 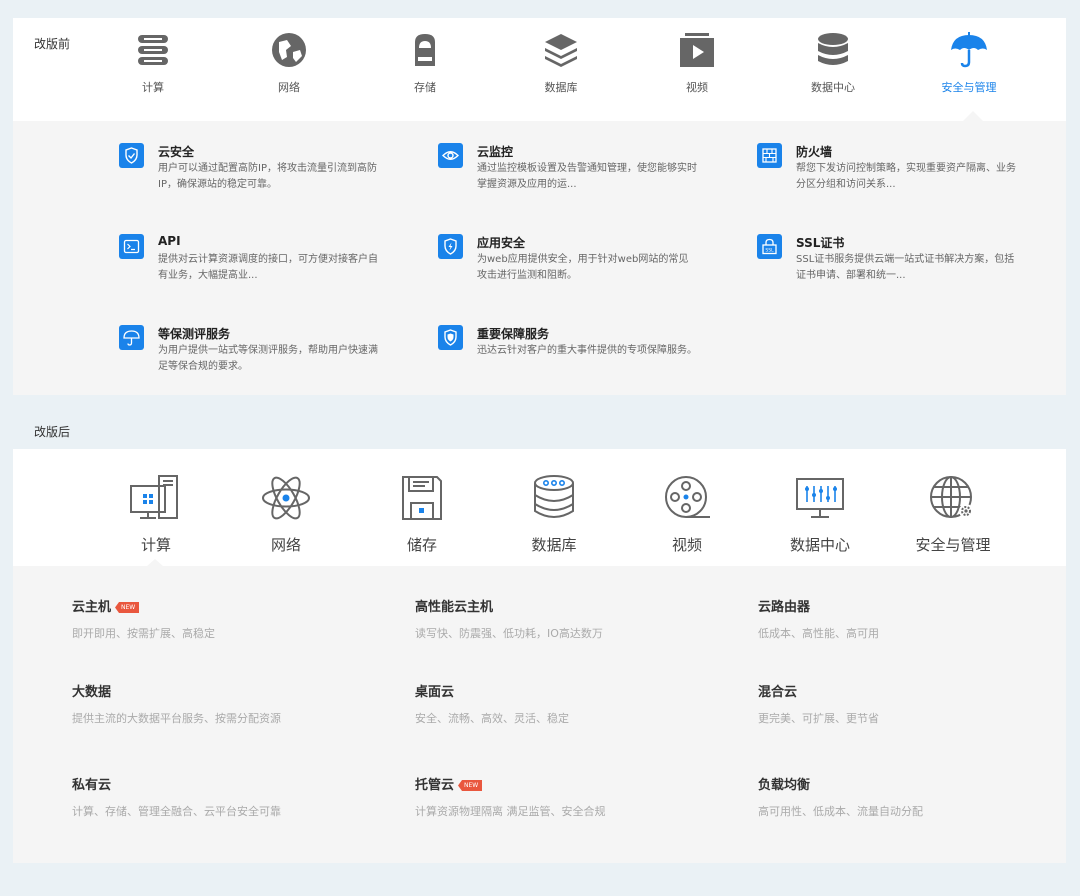 I want to click on card-desc: 计算资源物理隔离 满足监管、安全合规, so click(x=510, y=811).